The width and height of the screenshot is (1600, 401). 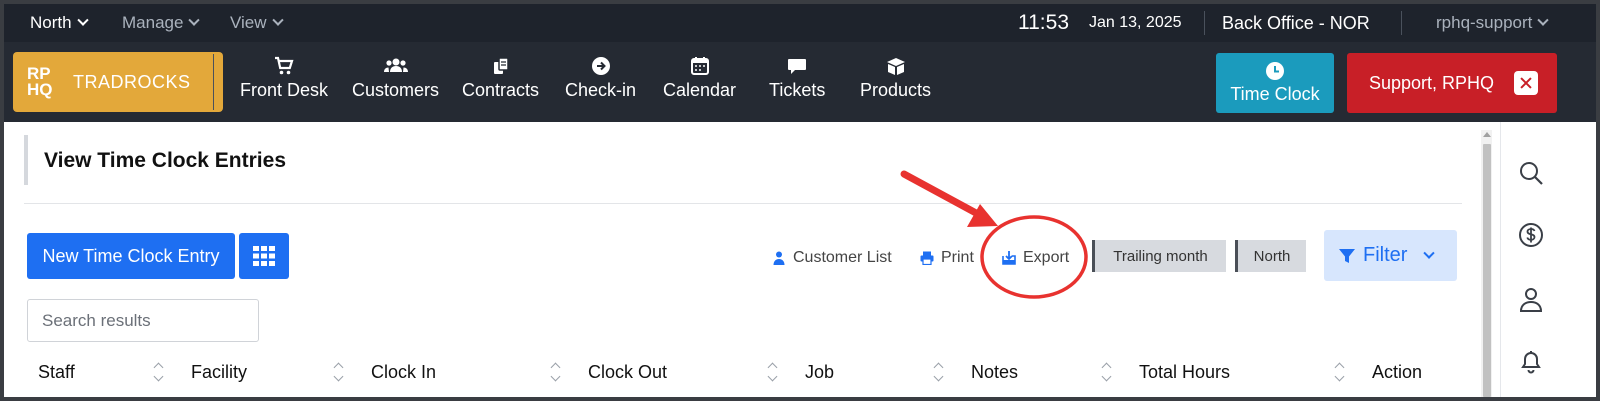 What do you see at coordinates (940, 193) in the screenshot?
I see `pointer-arrow` at bounding box center [940, 193].